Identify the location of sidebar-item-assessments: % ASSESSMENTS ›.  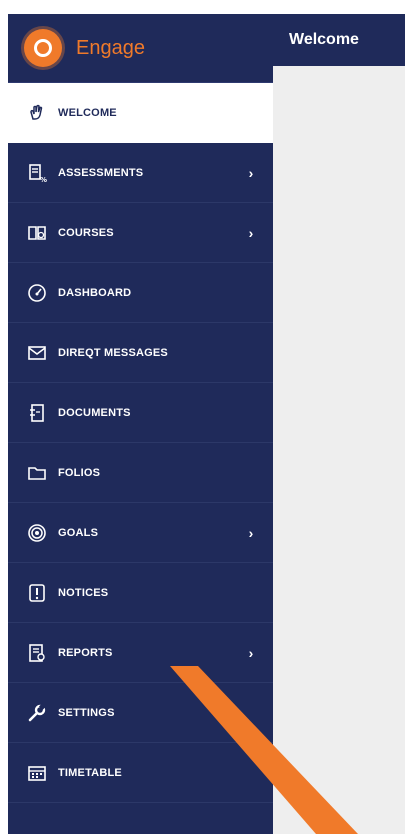
(140, 173).